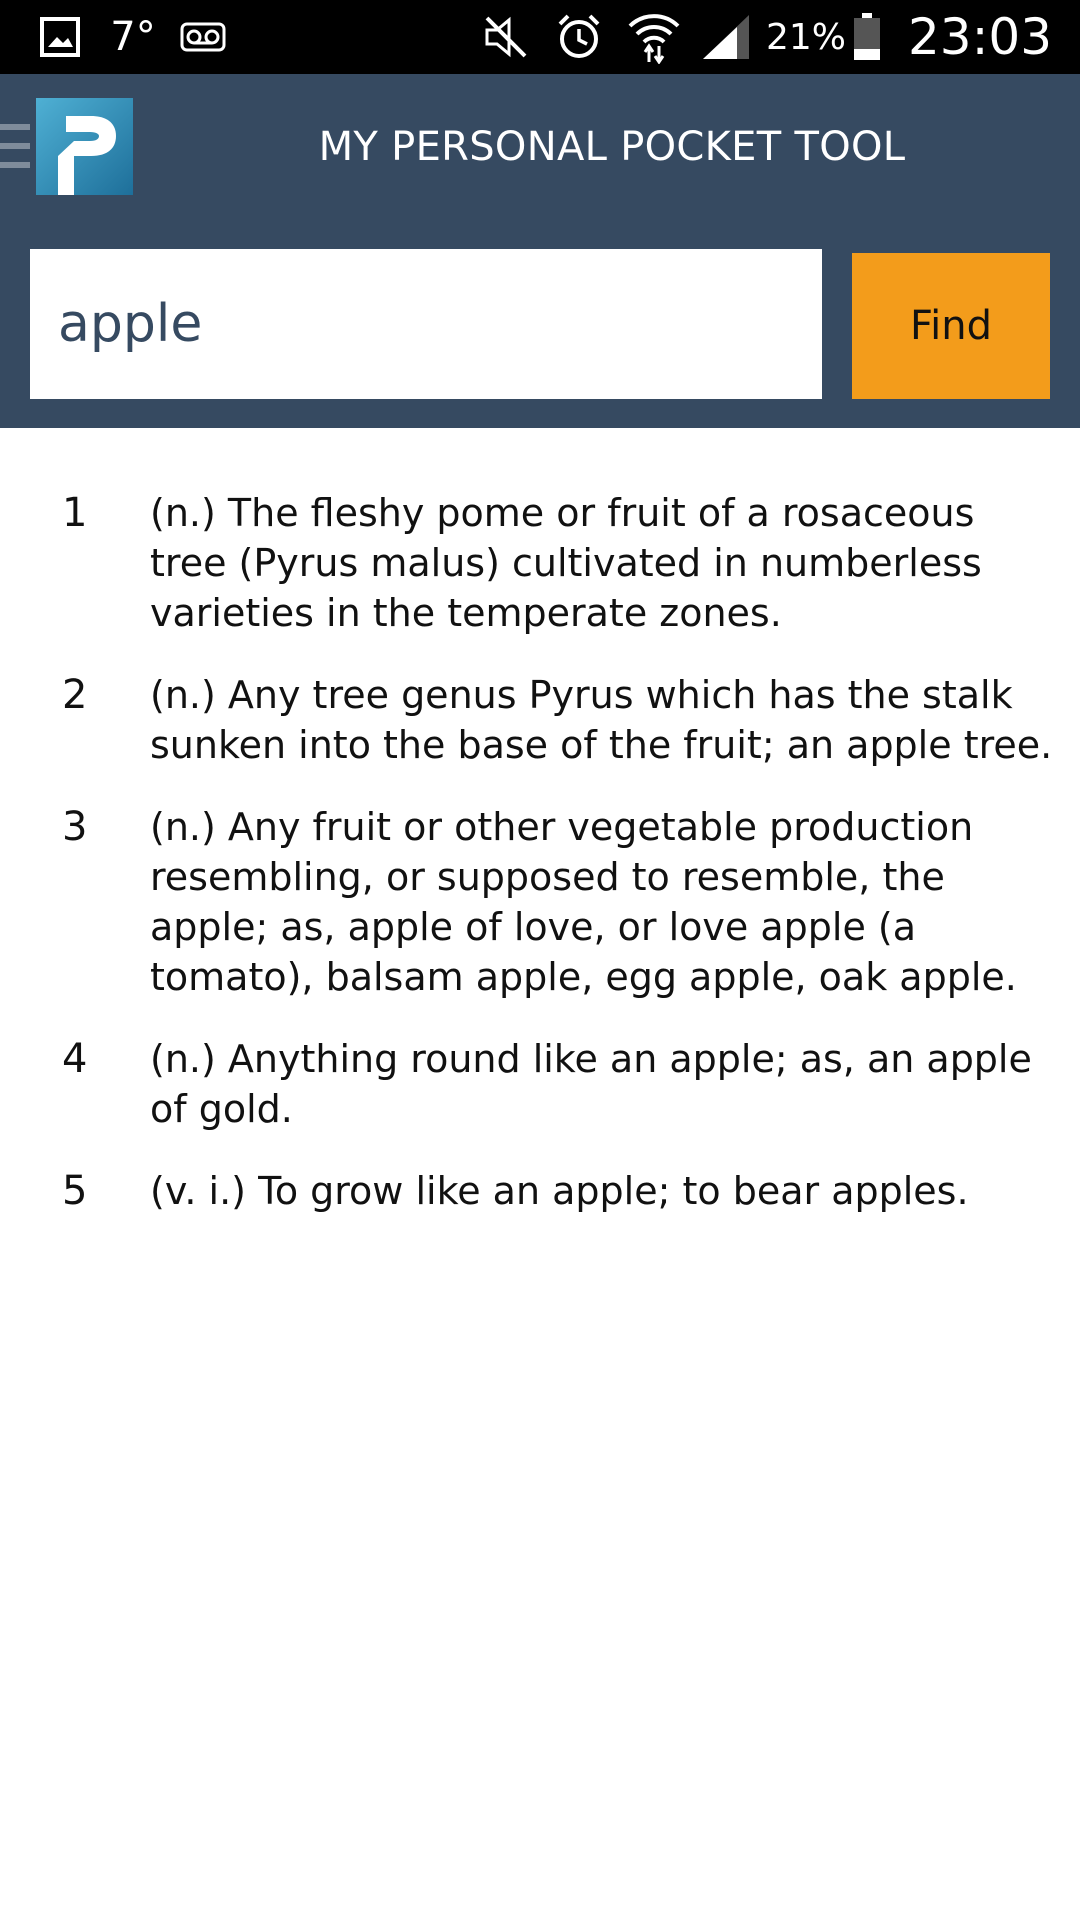 The width and height of the screenshot is (1080, 1920). Describe the element at coordinates (806, 37) in the screenshot. I see `battery-percent: 21%` at that location.